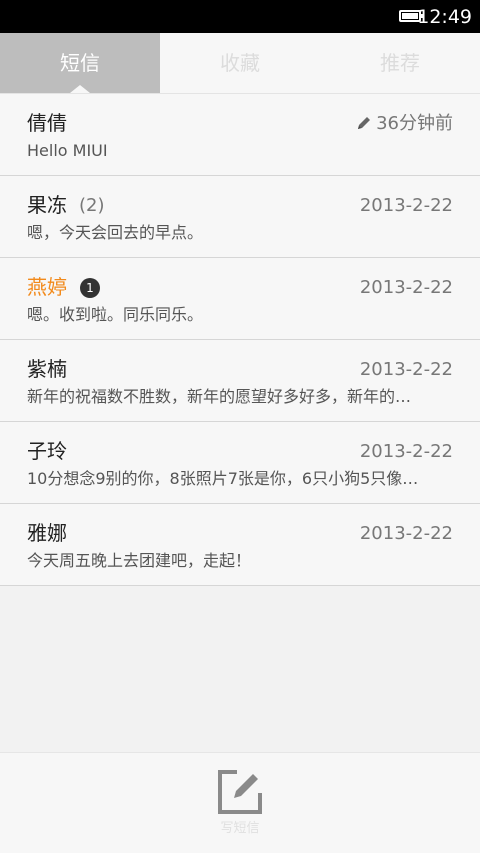 This screenshot has width=480, height=853. I want to click on tab-bar: 短信 收藏 推荐, so click(240, 63).